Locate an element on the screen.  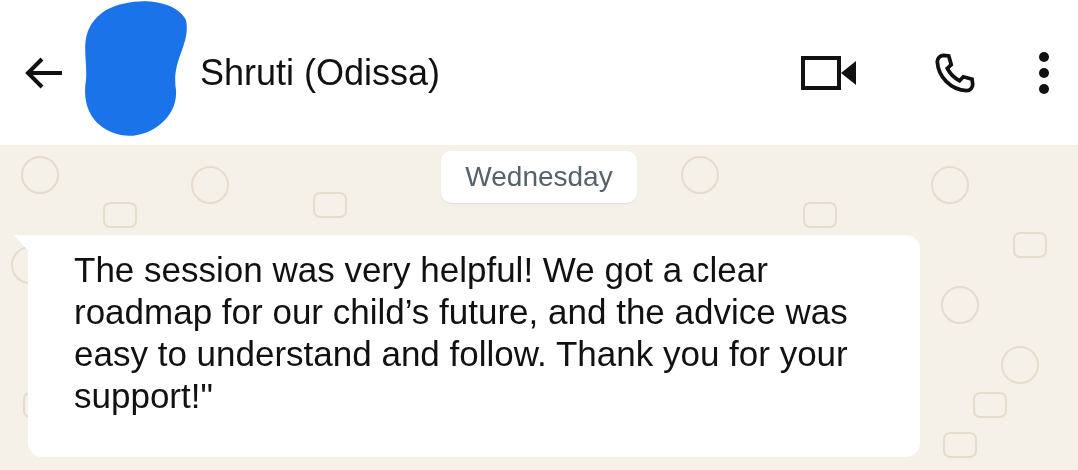
contact-name: Shruti (Odissa) is located at coordinates (321, 72).